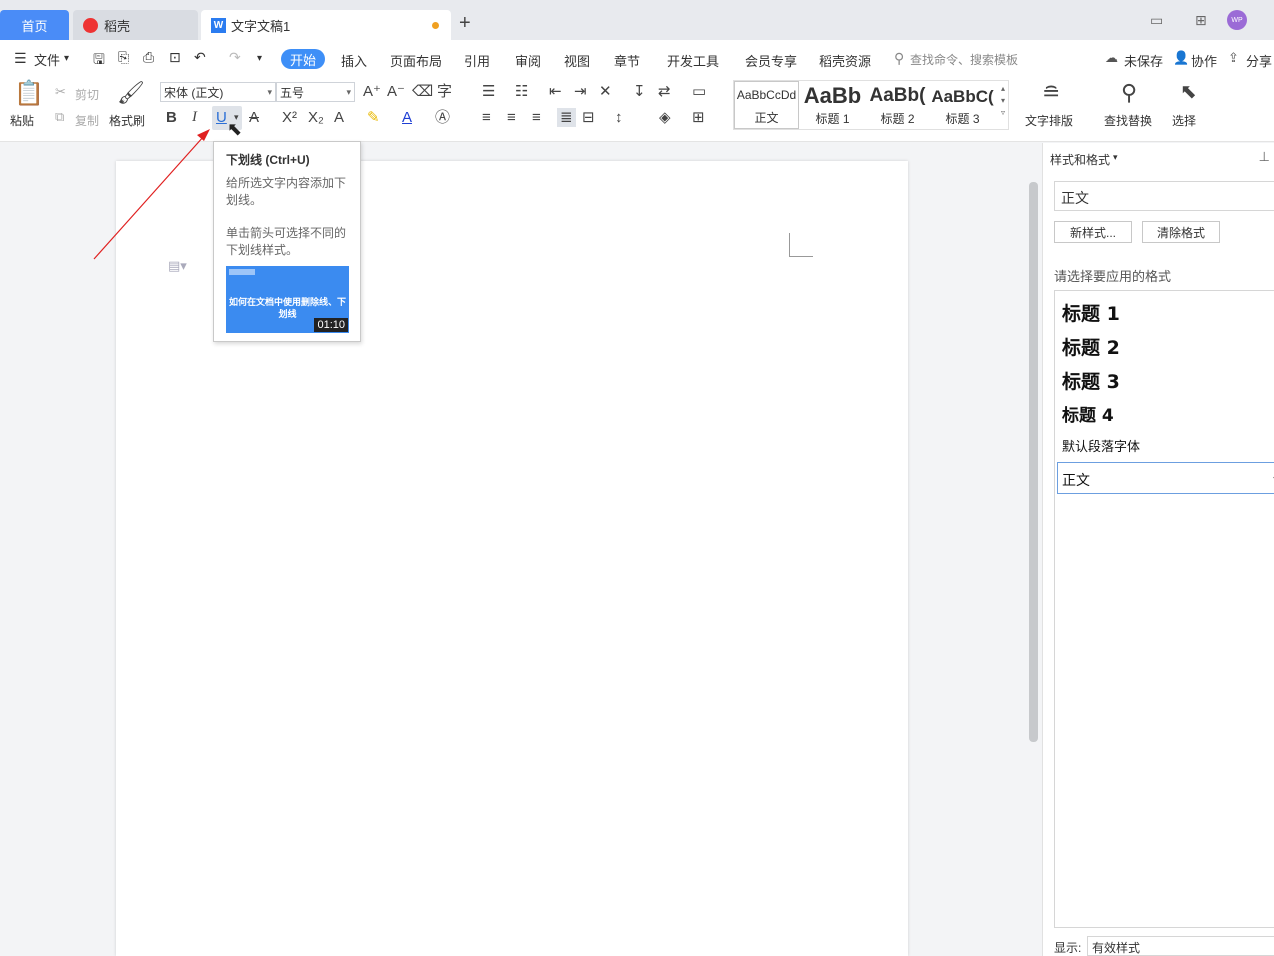  I want to click on style-heading1-item: 标题 1, so click(1091, 314).